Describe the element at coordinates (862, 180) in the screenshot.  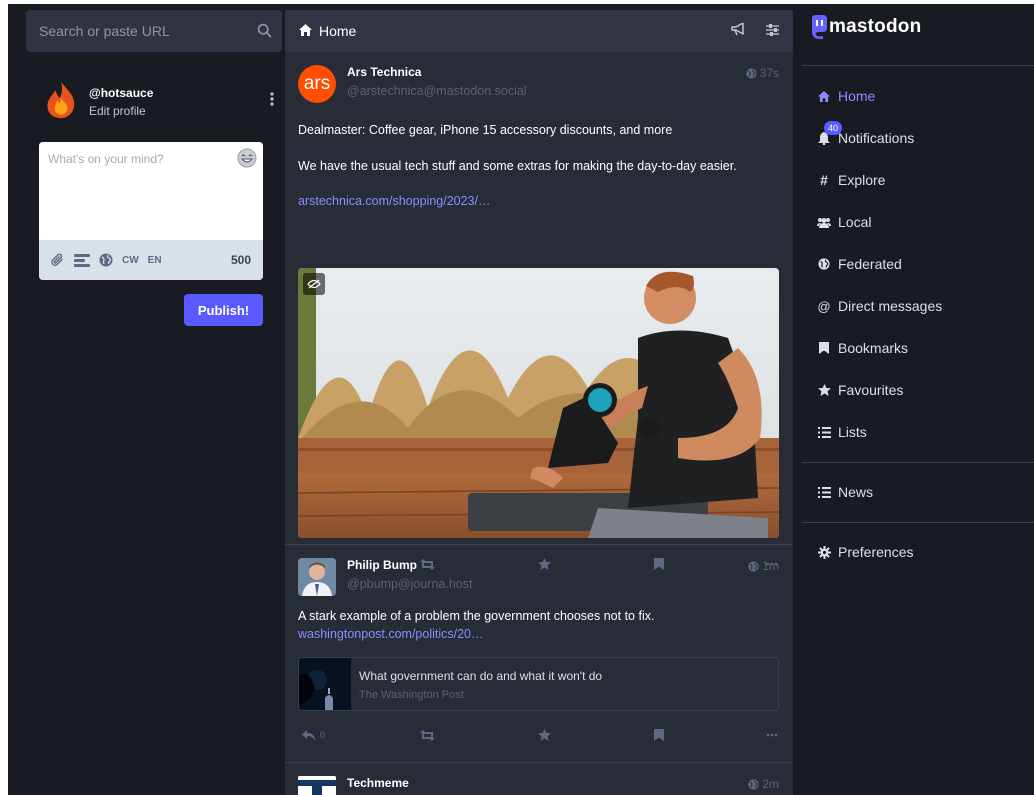
I see `nav-label: Explore` at that location.